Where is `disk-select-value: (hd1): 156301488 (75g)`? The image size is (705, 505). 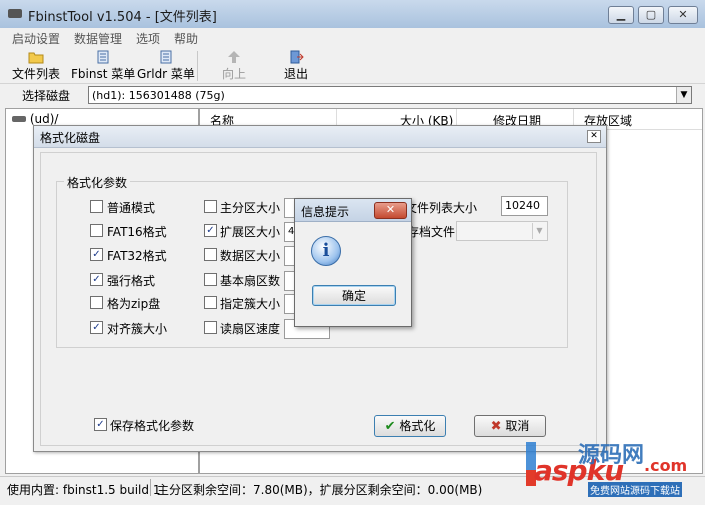
disk-select-value: (hd1): 156301488 (75g) is located at coordinates (158, 95).